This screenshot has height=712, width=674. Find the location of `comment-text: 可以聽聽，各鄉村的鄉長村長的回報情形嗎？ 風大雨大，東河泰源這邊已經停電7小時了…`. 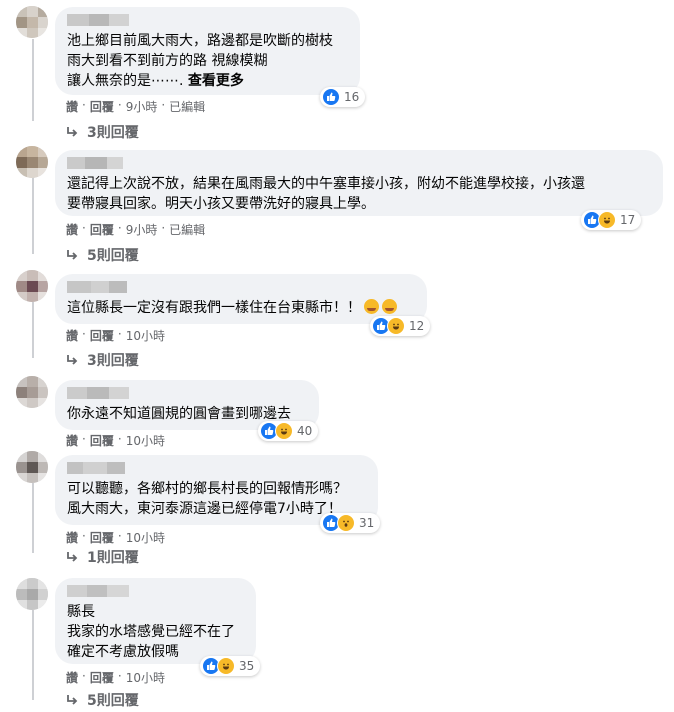

comment-text: 可以聽聽，各鄉村的鄉長村長的回報情形嗎？ 風大雨大，東河泰源這邊已經停電7小時了… is located at coordinates (207, 499).